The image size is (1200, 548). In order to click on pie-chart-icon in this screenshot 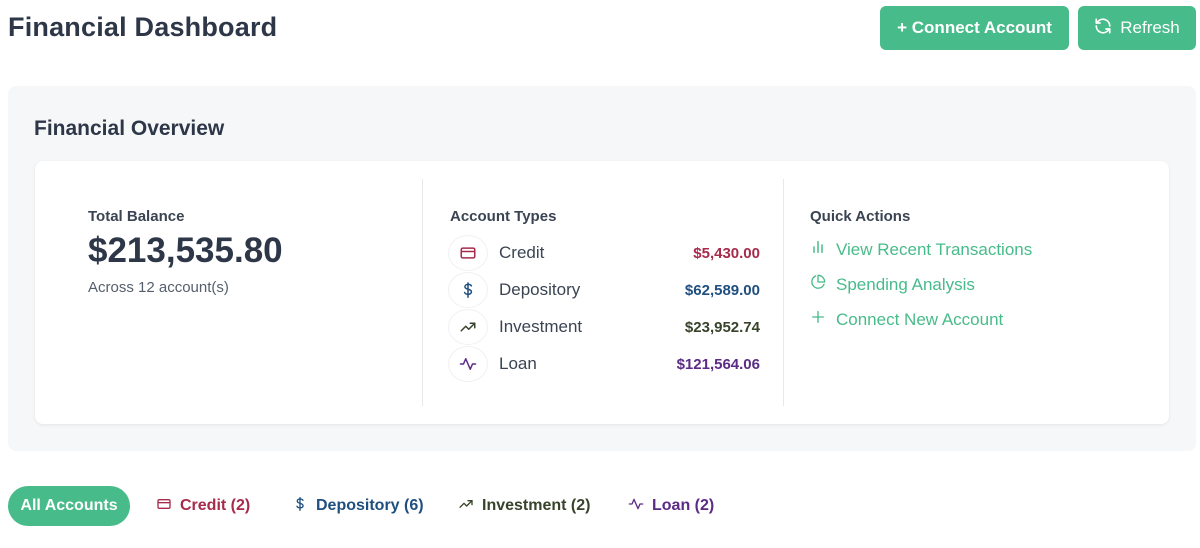, I will do `click(818, 284)`.